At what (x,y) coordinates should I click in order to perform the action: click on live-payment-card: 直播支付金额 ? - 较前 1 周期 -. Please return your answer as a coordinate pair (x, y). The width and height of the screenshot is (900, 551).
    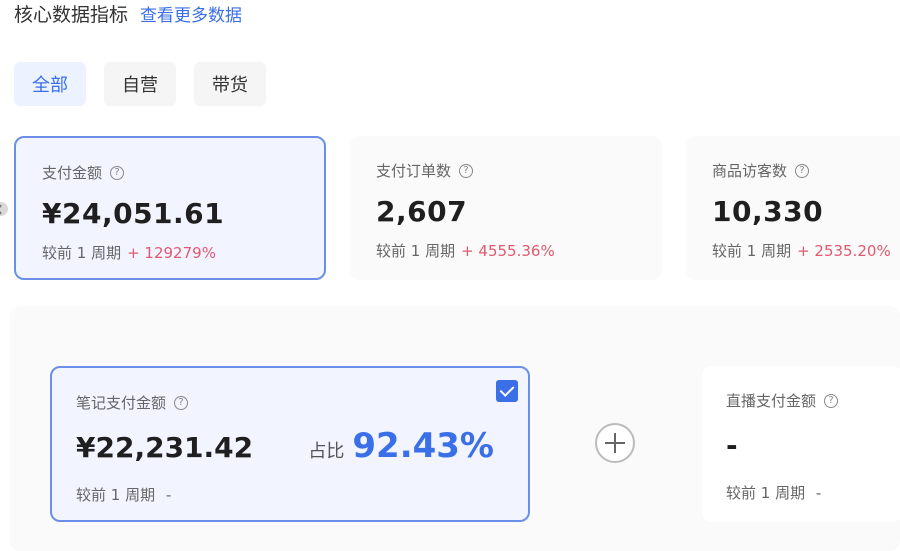
    Looking at the image, I should click on (801, 444).